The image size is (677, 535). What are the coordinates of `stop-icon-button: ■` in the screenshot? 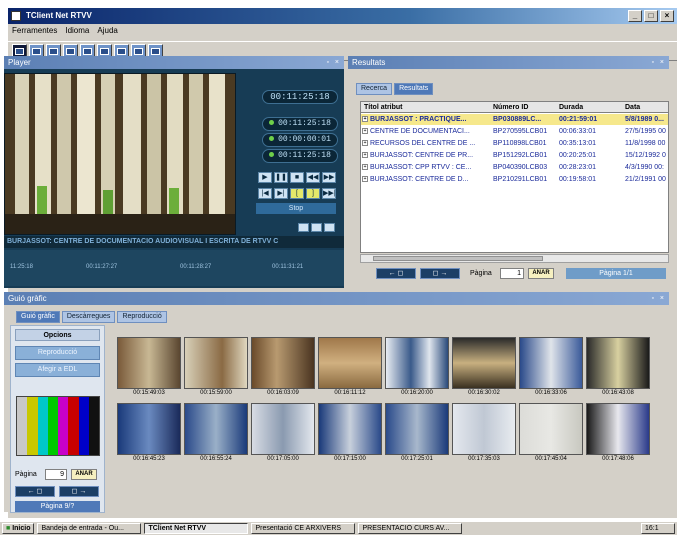 It's located at (297, 177).